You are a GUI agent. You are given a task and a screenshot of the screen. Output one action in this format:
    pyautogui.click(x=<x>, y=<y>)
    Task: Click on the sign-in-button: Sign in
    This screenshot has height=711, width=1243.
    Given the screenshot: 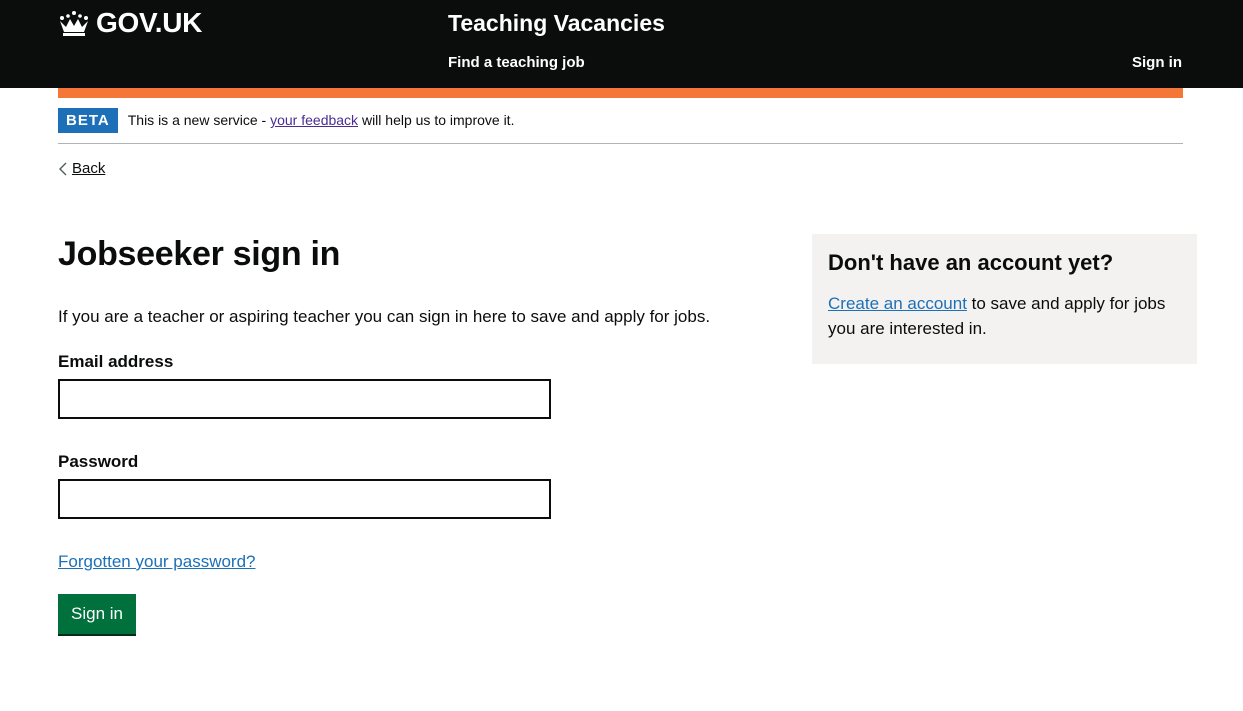 What is the action you would take?
    pyautogui.click(x=97, y=614)
    